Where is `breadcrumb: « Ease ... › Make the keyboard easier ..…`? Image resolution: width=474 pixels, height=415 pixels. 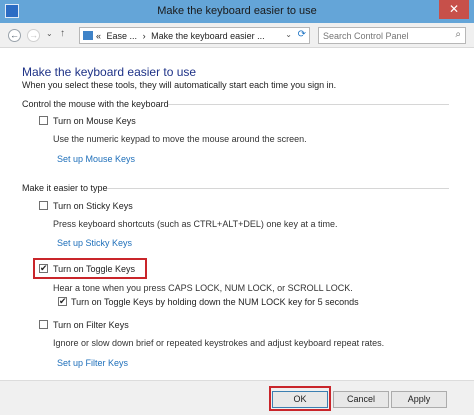 breadcrumb: « Ease ... › Make the keyboard easier ..… is located at coordinates (180, 36).